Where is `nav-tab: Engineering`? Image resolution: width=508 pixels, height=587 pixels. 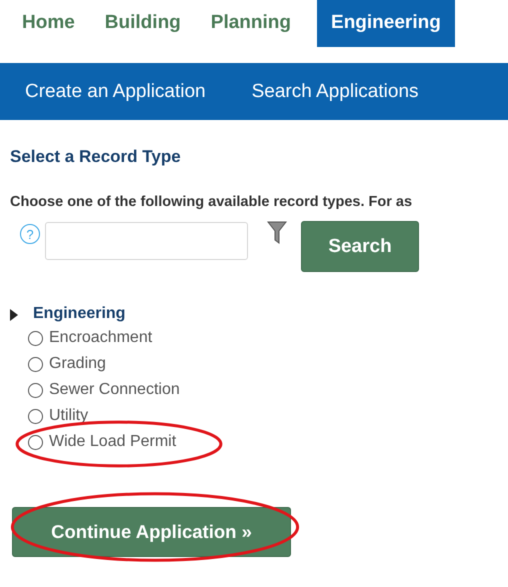 nav-tab: Engineering is located at coordinates (386, 23).